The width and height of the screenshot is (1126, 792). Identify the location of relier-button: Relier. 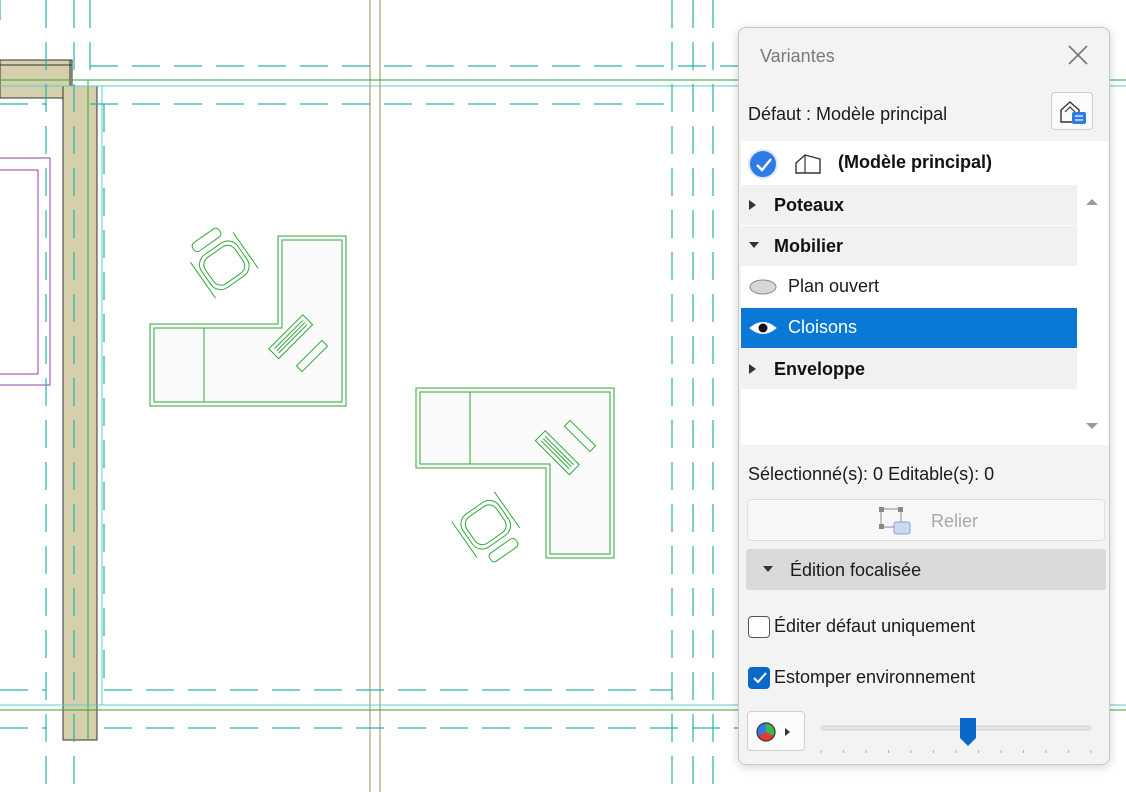
(926, 520).